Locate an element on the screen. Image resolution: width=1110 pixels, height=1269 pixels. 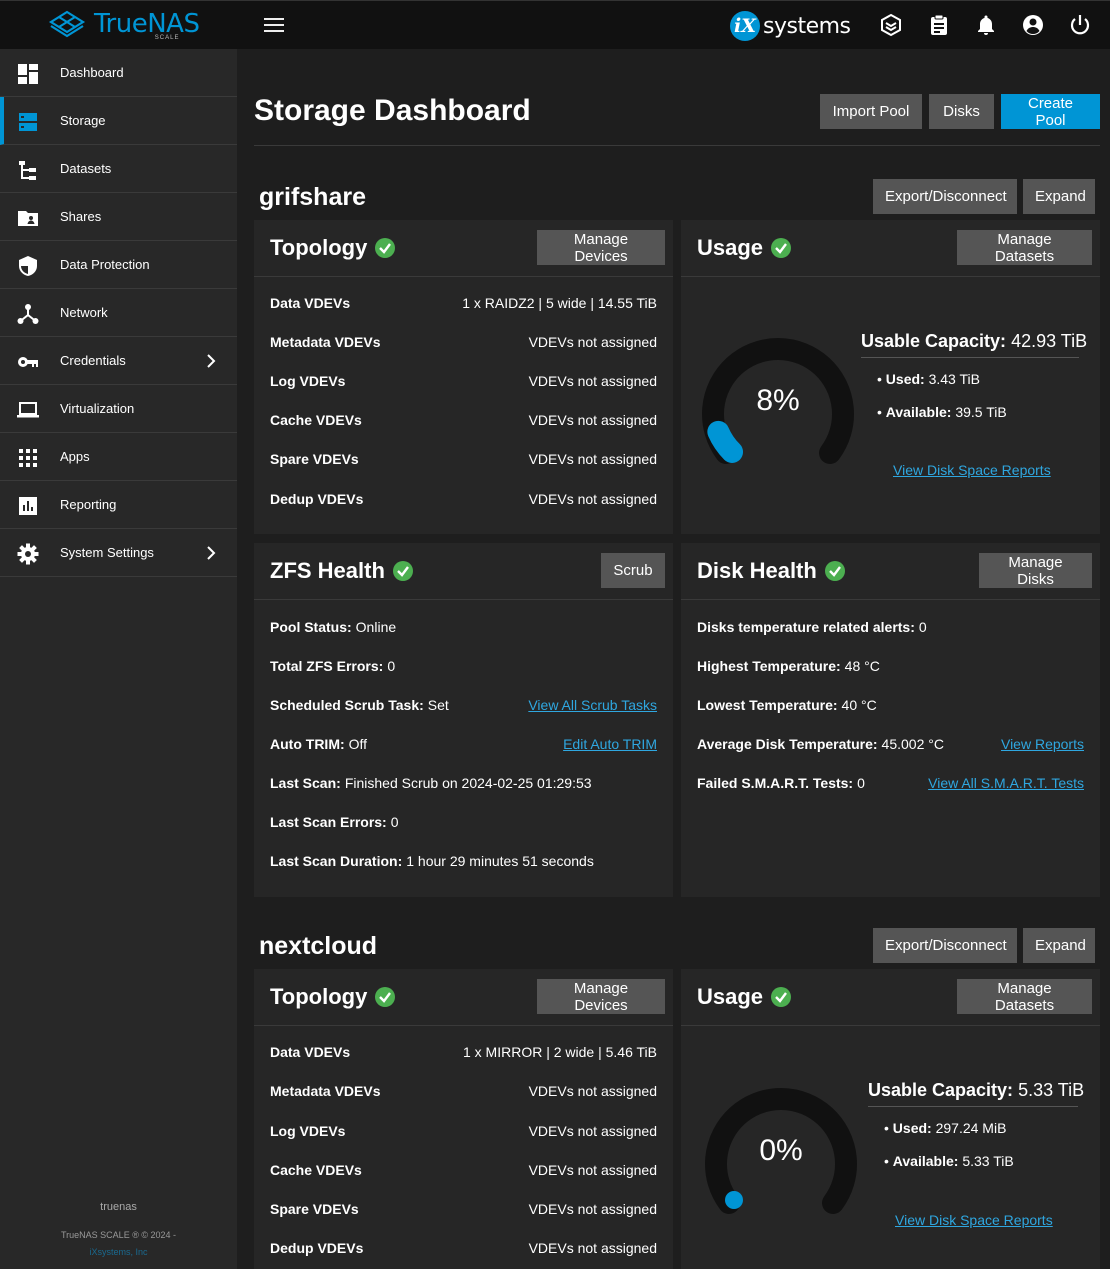
scrub-button: Scrub is located at coordinates (633, 570).